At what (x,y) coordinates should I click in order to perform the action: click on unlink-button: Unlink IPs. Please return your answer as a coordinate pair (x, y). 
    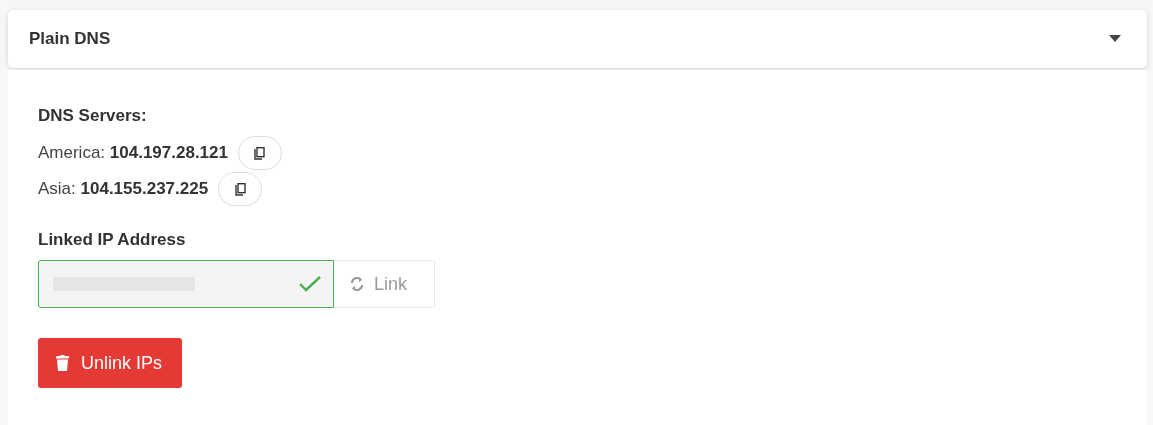
    Looking at the image, I should click on (110, 363).